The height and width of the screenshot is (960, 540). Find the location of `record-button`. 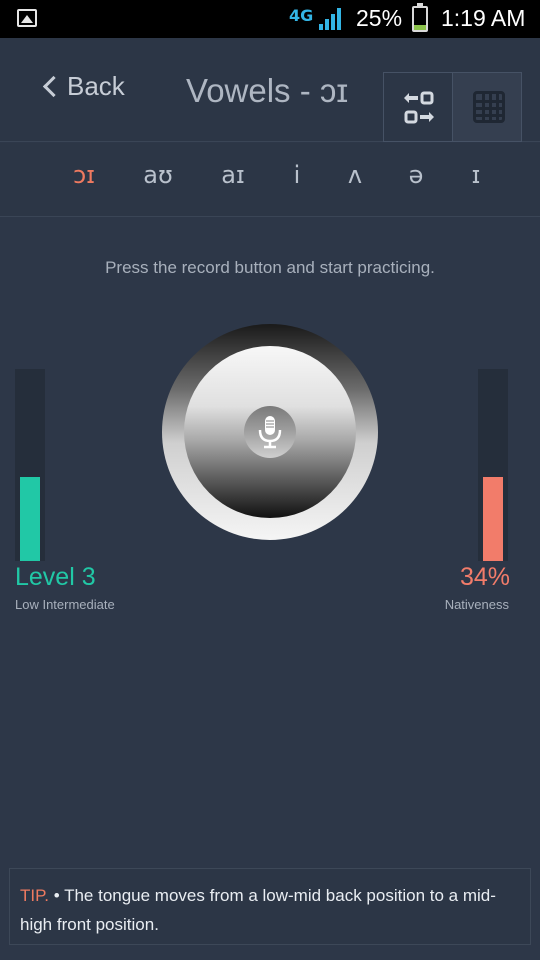

record-button is located at coordinates (270, 432).